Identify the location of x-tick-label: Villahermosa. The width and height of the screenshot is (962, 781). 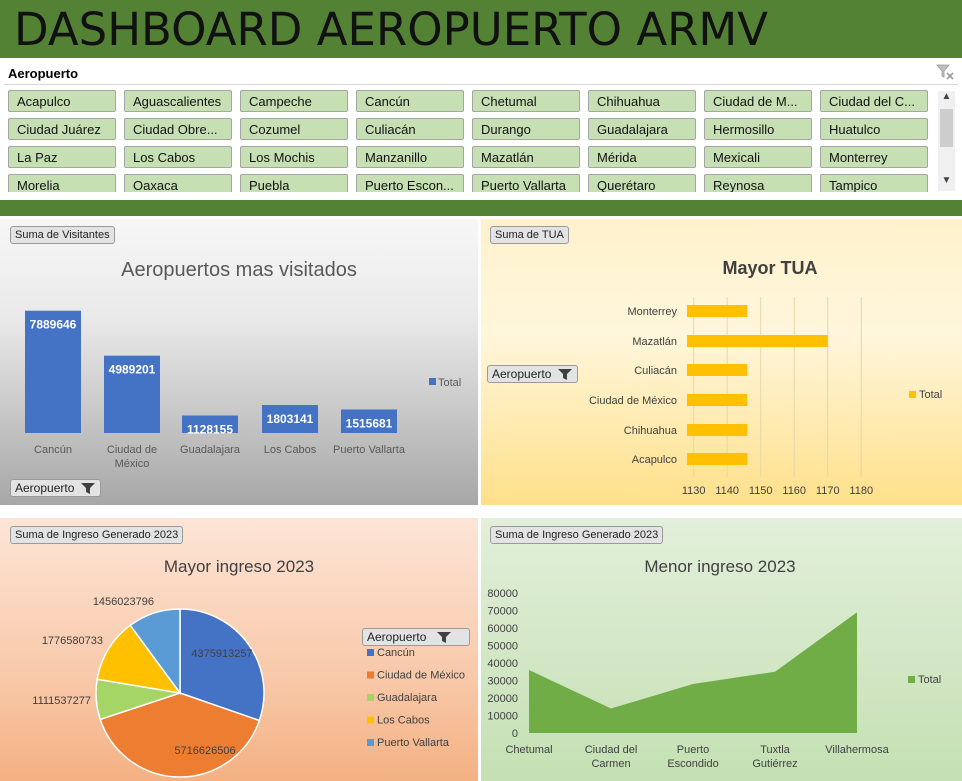
(857, 750).